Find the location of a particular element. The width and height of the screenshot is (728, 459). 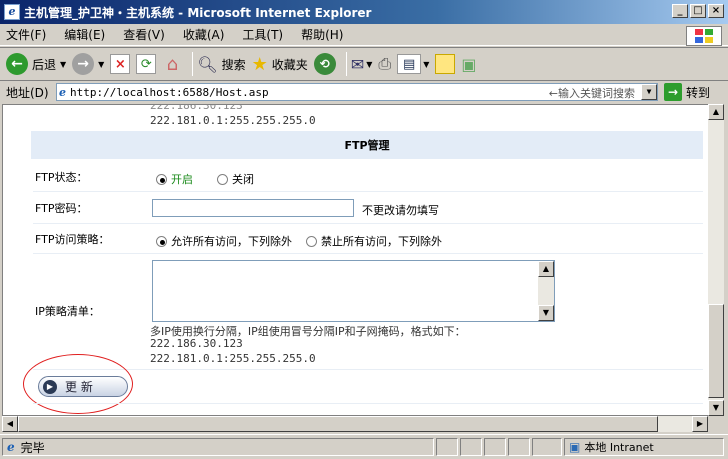

scroll-right-icon: ▶ is located at coordinates (700, 424).